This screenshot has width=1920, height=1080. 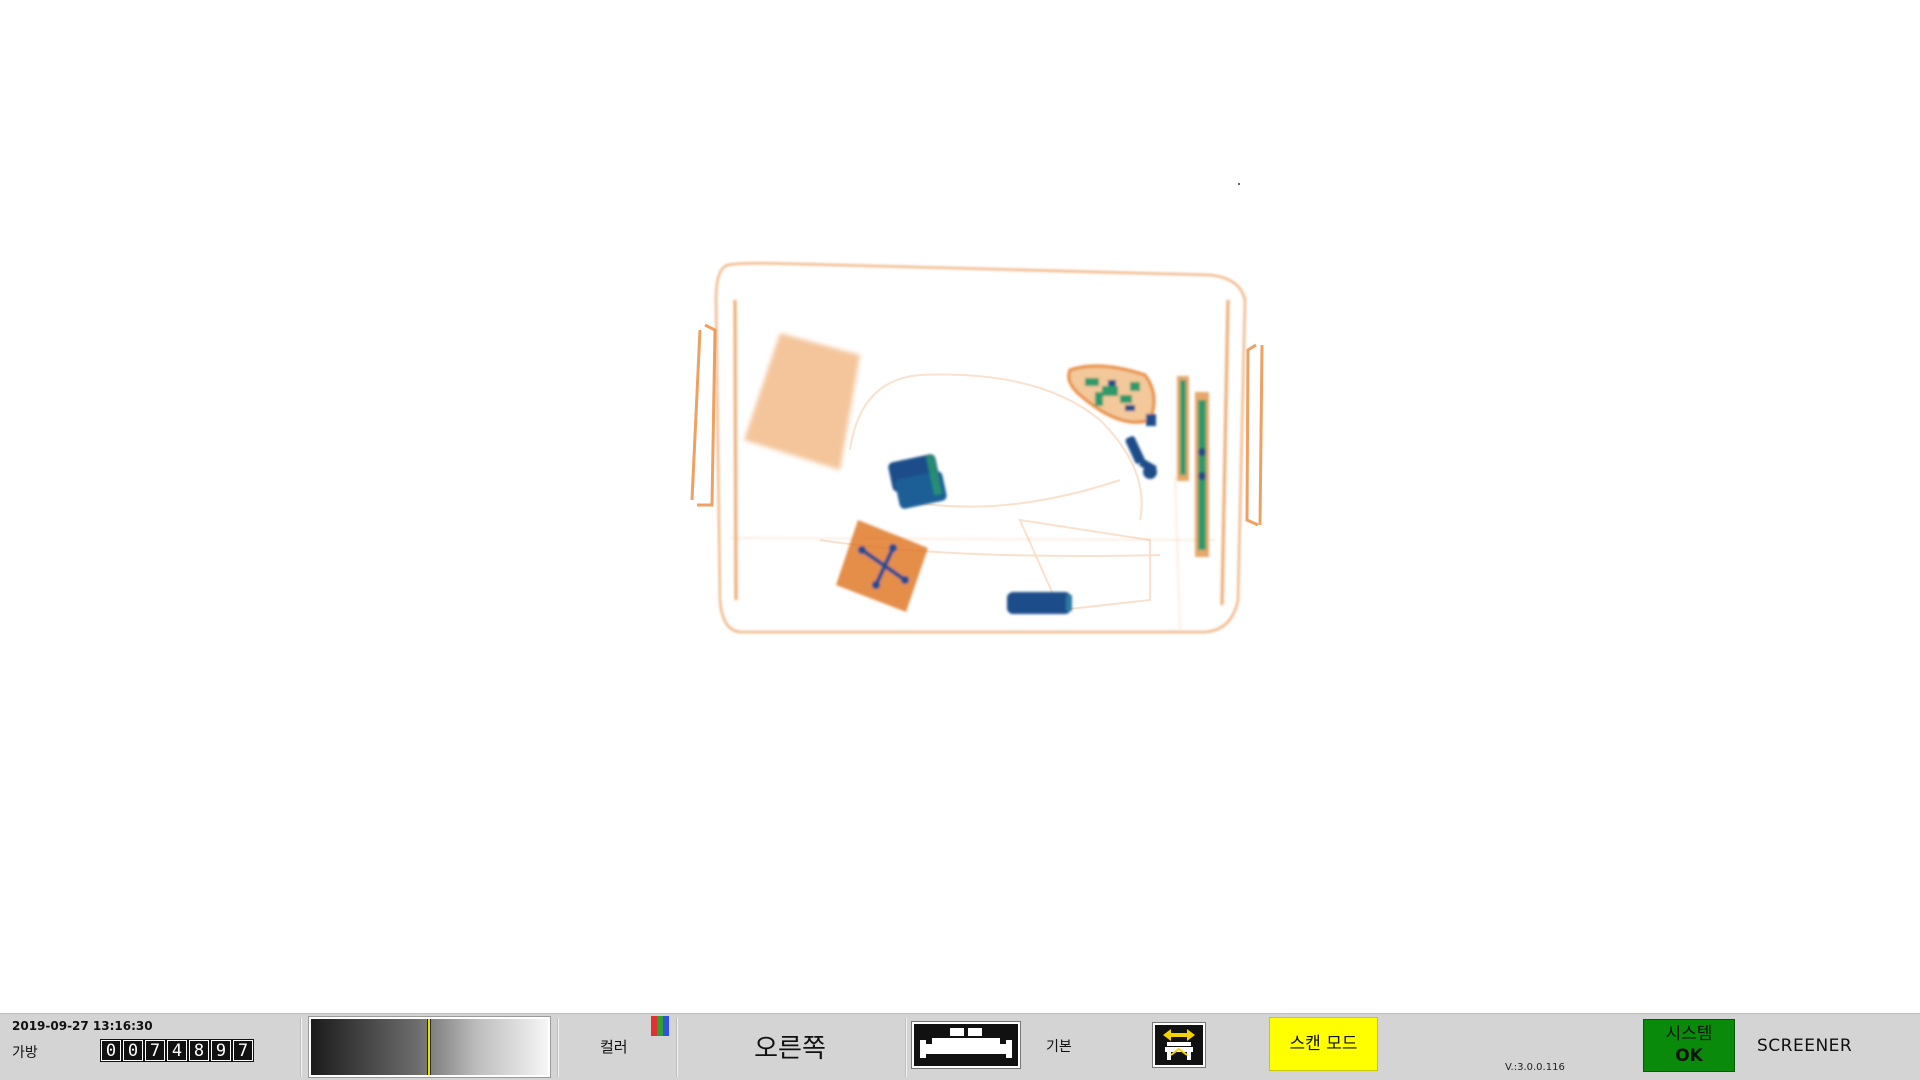 I want to click on mode-label: 기본, so click(x=1059, y=1046).